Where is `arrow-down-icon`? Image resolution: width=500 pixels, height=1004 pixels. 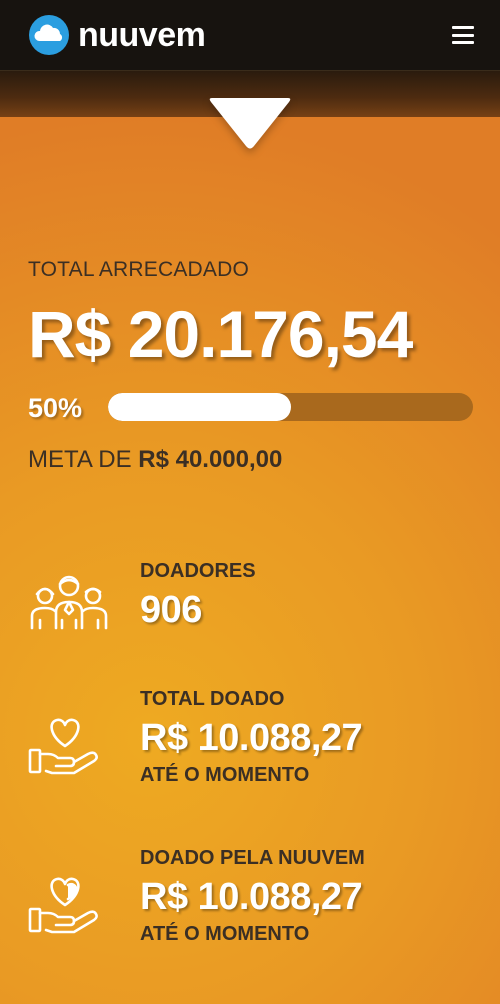
arrow-down-icon is located at coordinates (250, 124).